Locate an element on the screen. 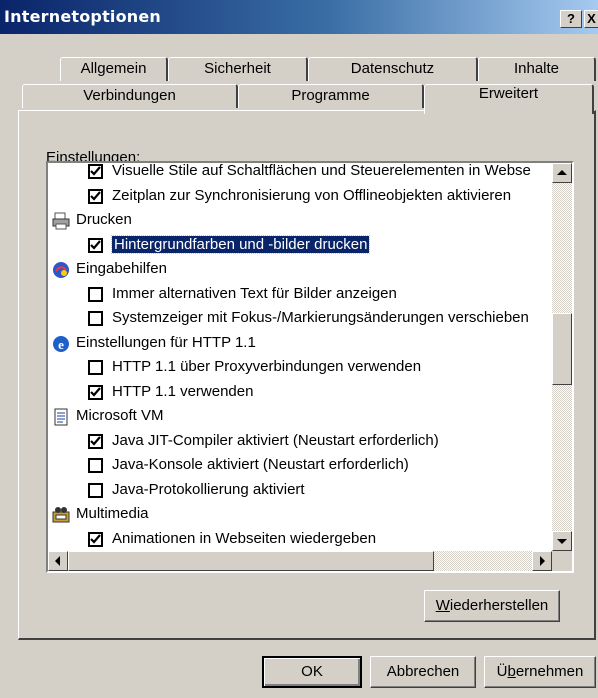 Image resolution: width=598 pixels, height=698 pixels. scroll-left-button is located at coordinates (58, 561).